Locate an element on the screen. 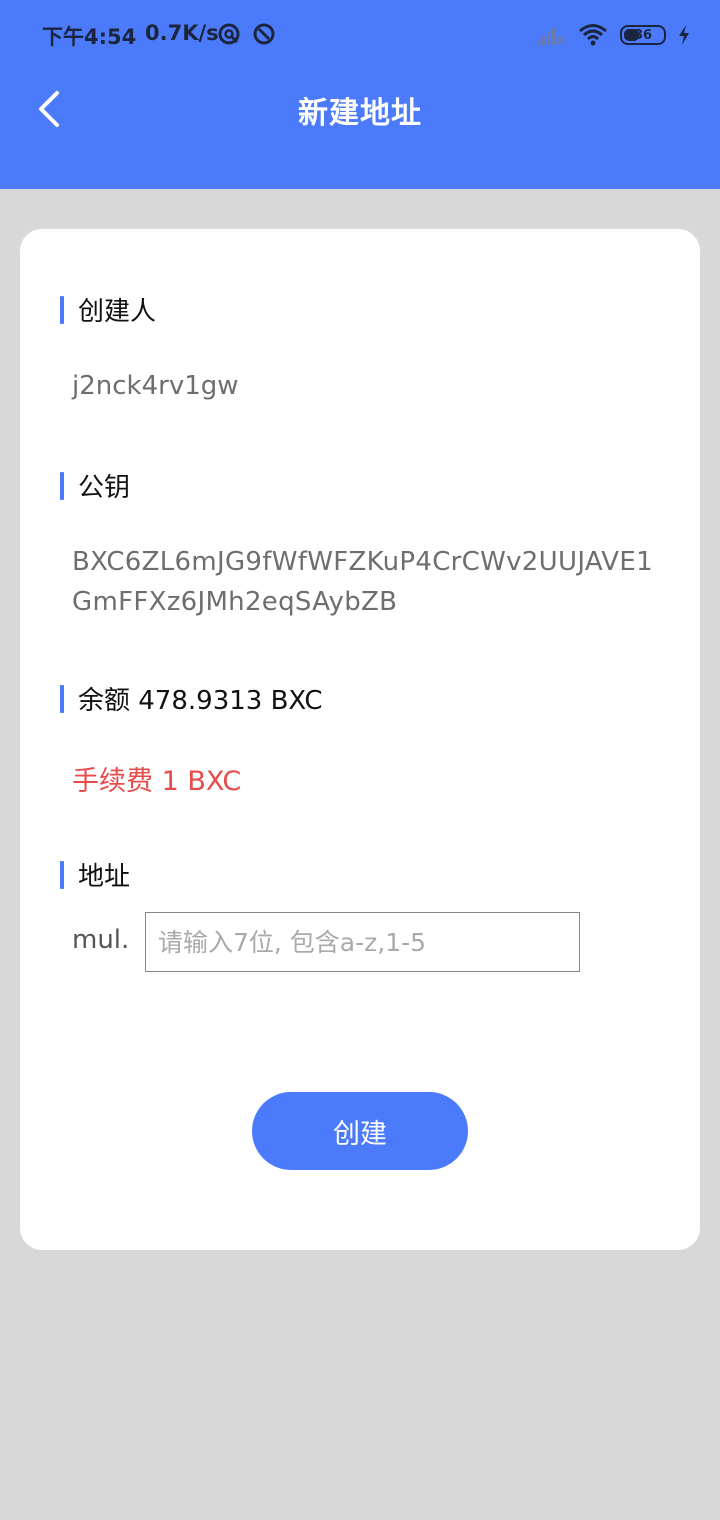 The height and width of the screenshot is (1520, 720). creator-value: j2nck4rv1gw is located at coordinates (155, 386).